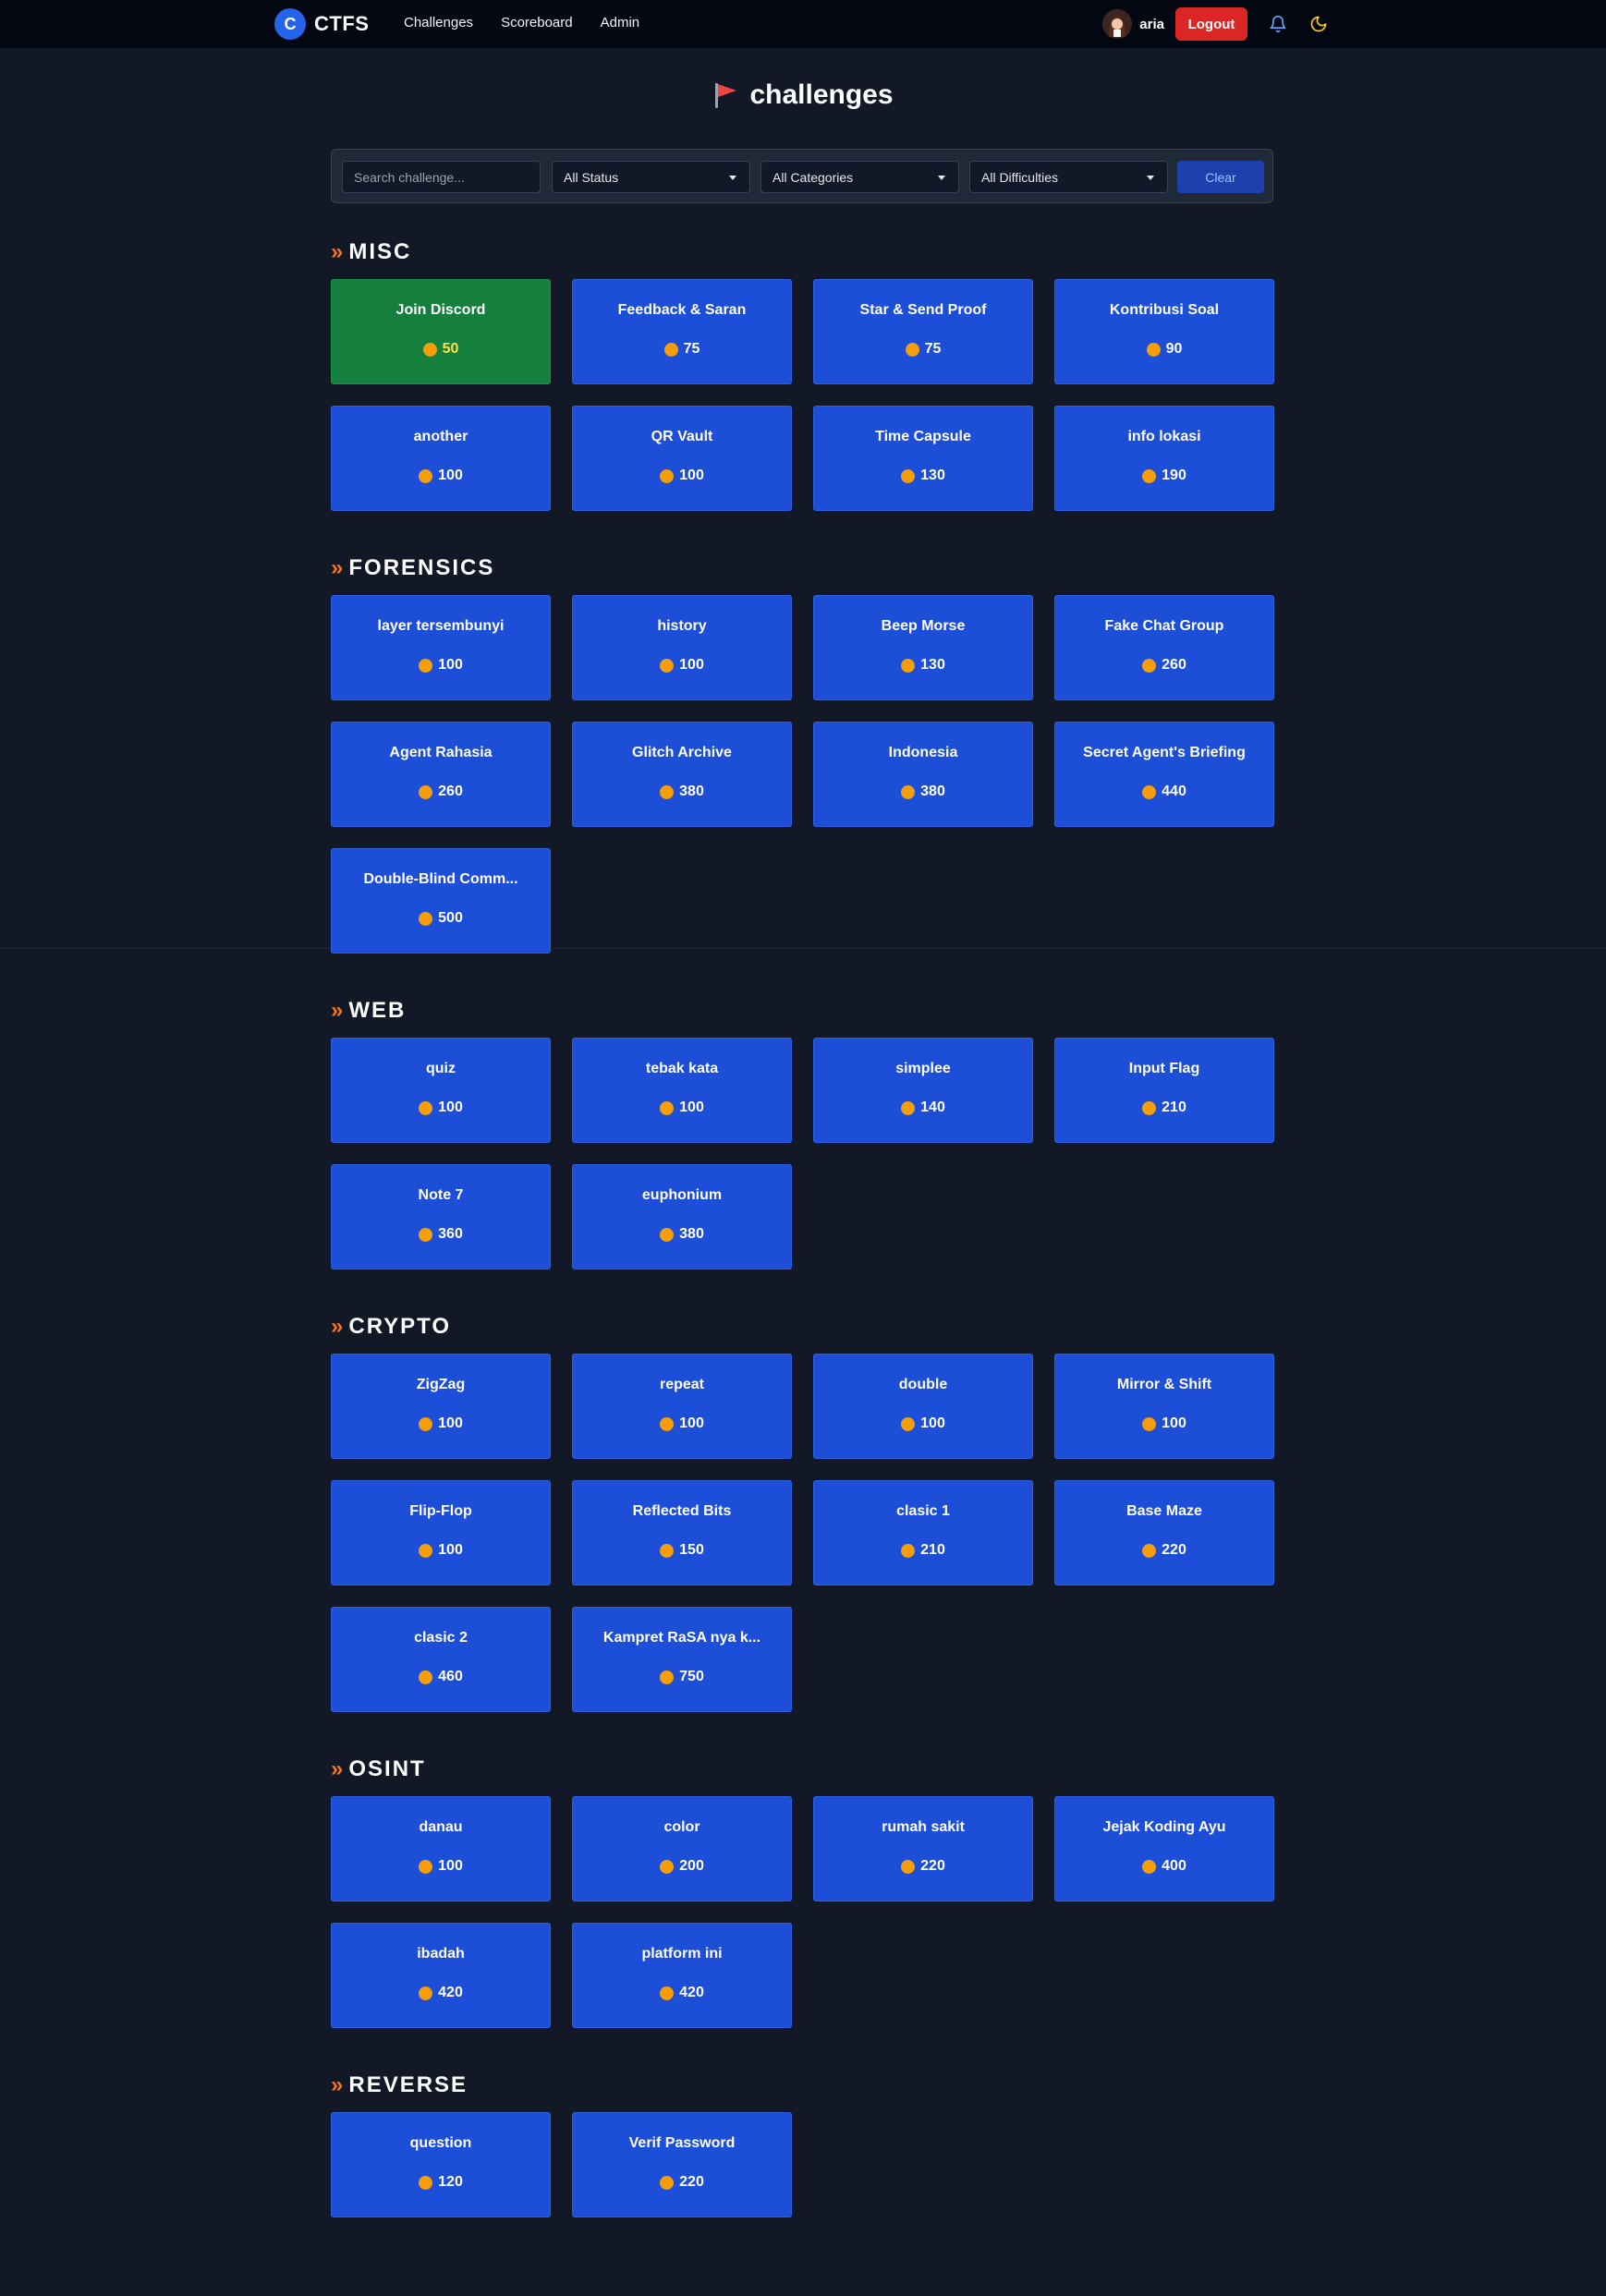 Image resolution: width=1606 pixels, height=2296 pixels. I want to click on bell-icon, so click(1278, 24).